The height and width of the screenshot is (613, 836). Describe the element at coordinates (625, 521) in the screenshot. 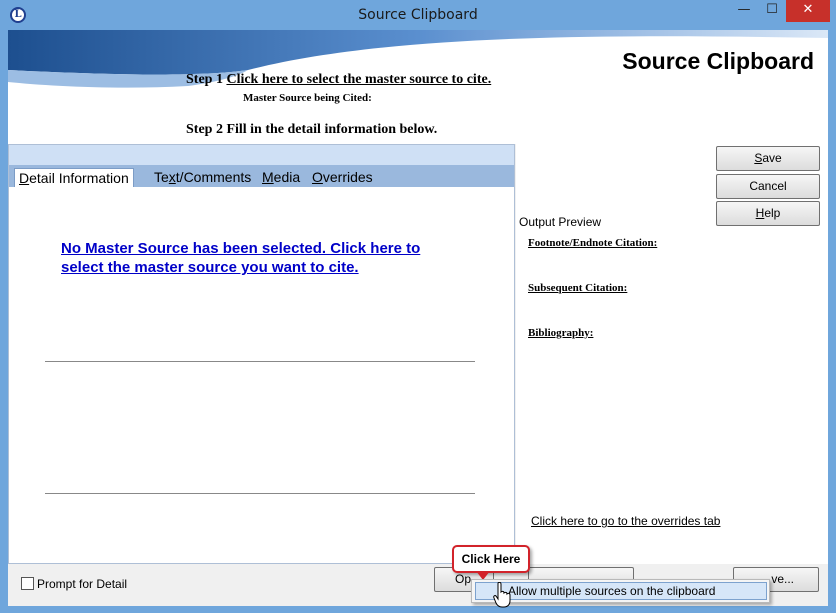

I see `go-to-overrides-link: Click here to go to the overrides tab` at that location.